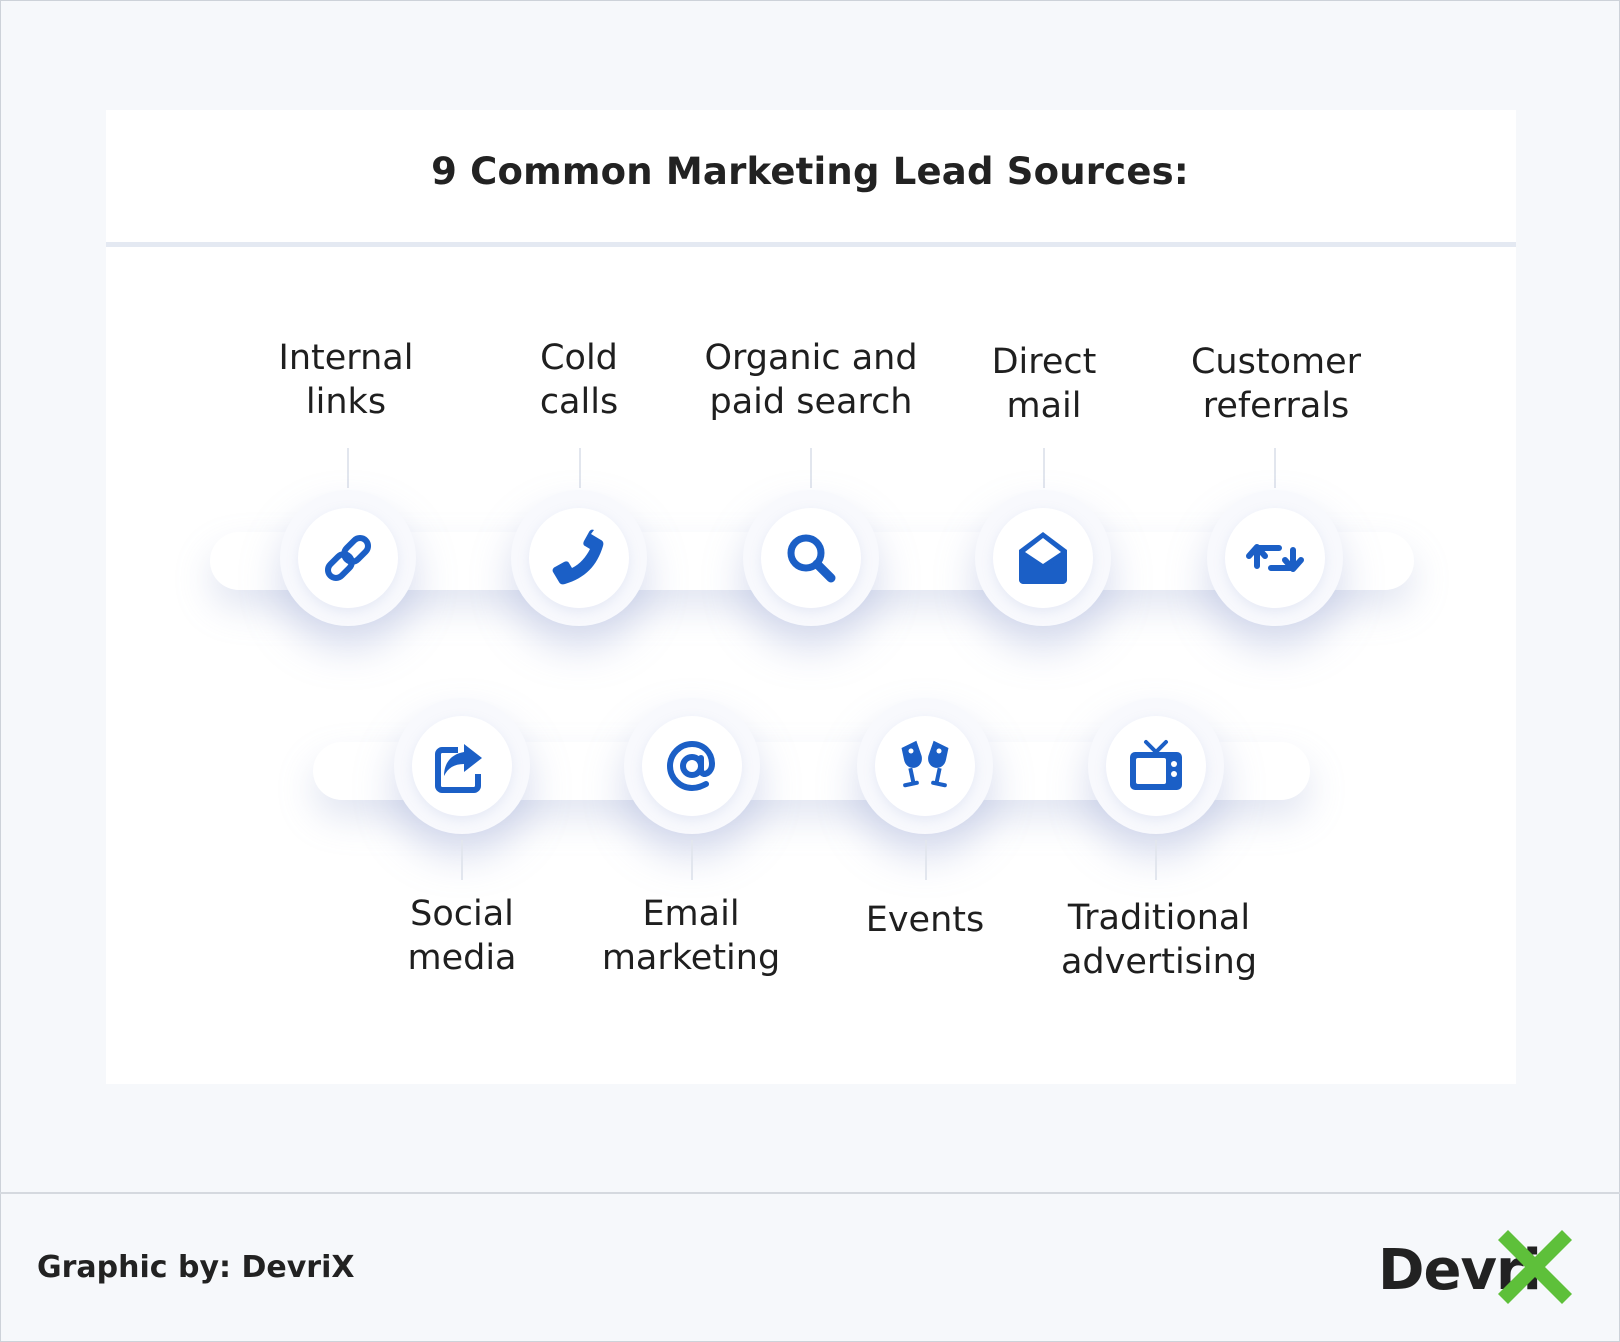  Describe the element at coordinates (196, 1267) in the screenshot. I see `graphic-credit: Graphic by: DevriX` at that location.